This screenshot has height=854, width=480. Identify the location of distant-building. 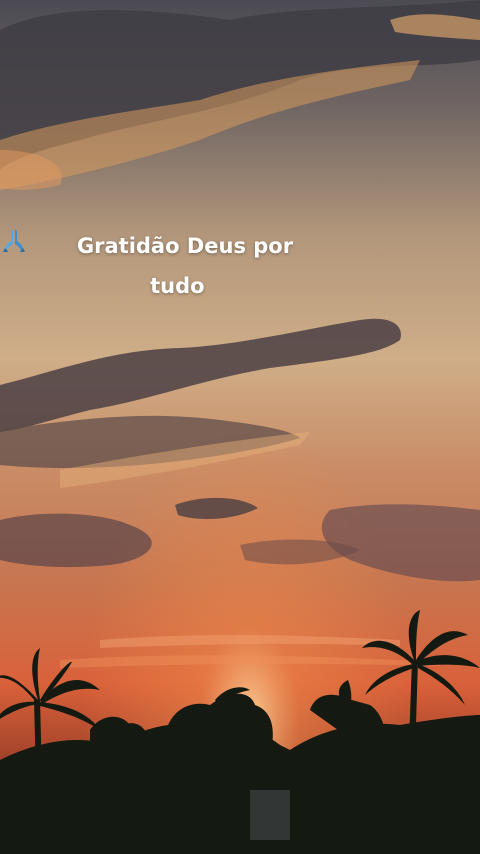
(270, 815).